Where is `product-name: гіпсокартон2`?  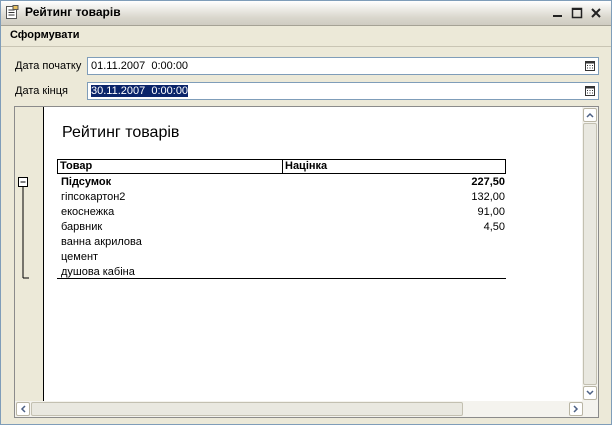
product-name: гіпсокартон2 is located at coordinates (93, 197).